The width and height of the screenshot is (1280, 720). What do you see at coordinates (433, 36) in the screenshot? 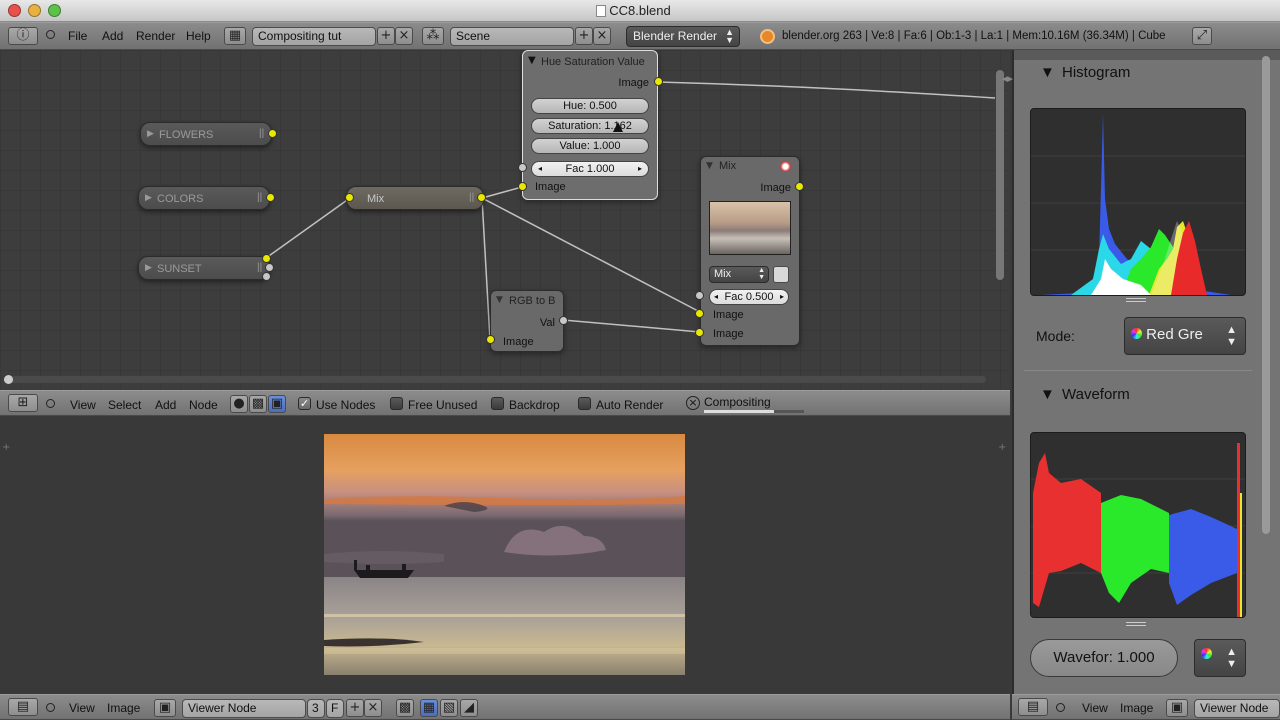
I see `scene-icon: ⁂` at bounding box center [433, 36].